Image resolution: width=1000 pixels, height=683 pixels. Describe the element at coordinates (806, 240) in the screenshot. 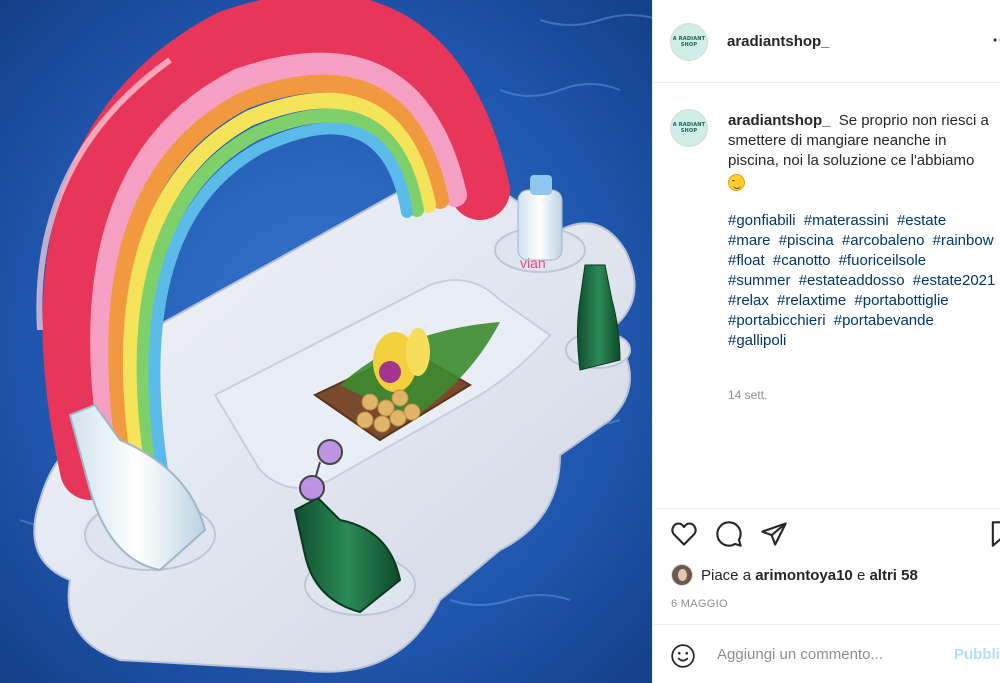

I see `hashtag-link: #piscina` at that location.